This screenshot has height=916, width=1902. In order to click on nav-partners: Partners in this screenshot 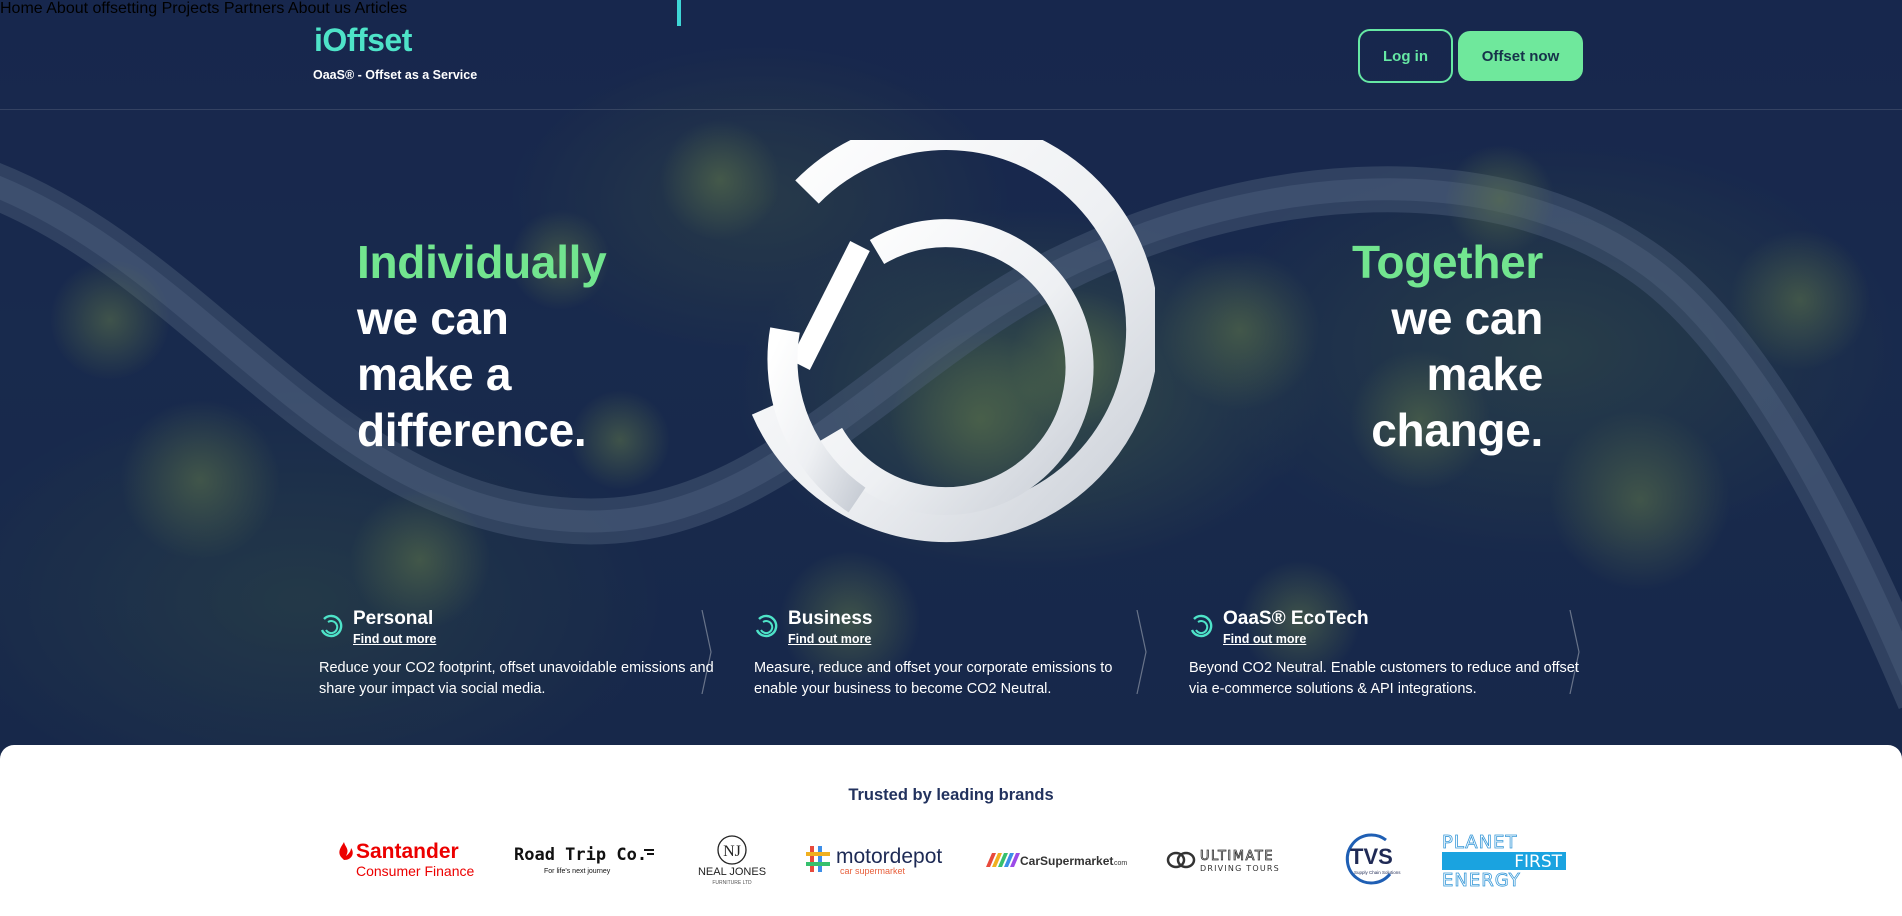, I will do `click(254, 8)`.